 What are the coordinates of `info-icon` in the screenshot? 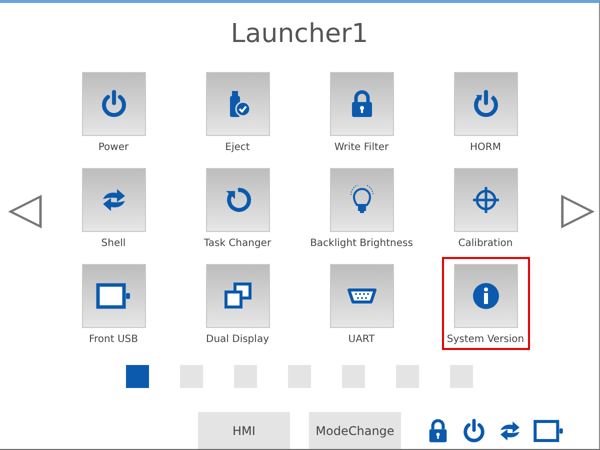 It's located at (485, 296).